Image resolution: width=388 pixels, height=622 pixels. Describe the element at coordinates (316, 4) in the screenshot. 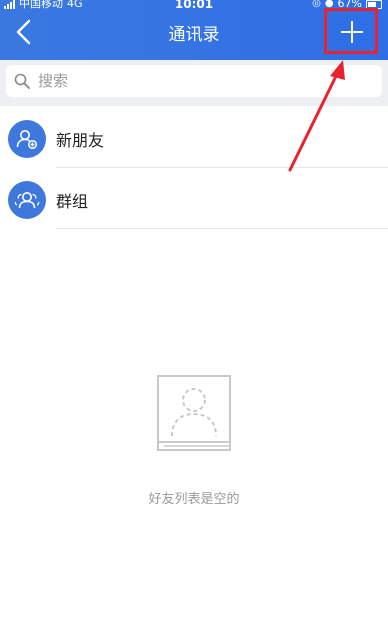

I see `rotation-lock-icon: ◎` at that location.